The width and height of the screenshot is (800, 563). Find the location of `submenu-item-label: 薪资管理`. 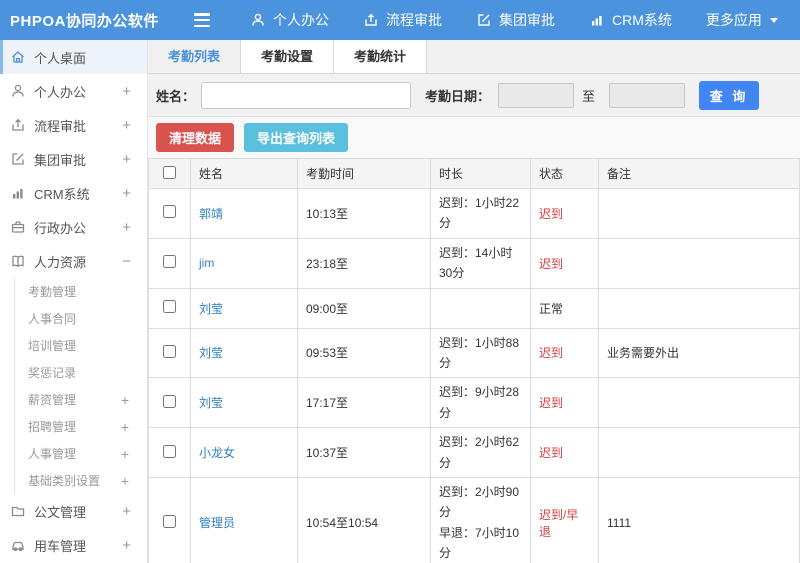

submenu-item-label: 薪资管理 is located at coordinates (52, 400).